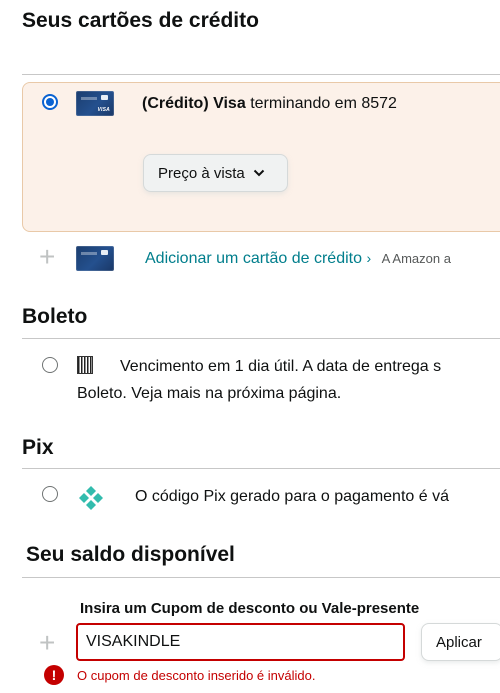 This screenshot has width=500, height=693. I want to click on link-chevron-icon: ›, so click(368, 258).